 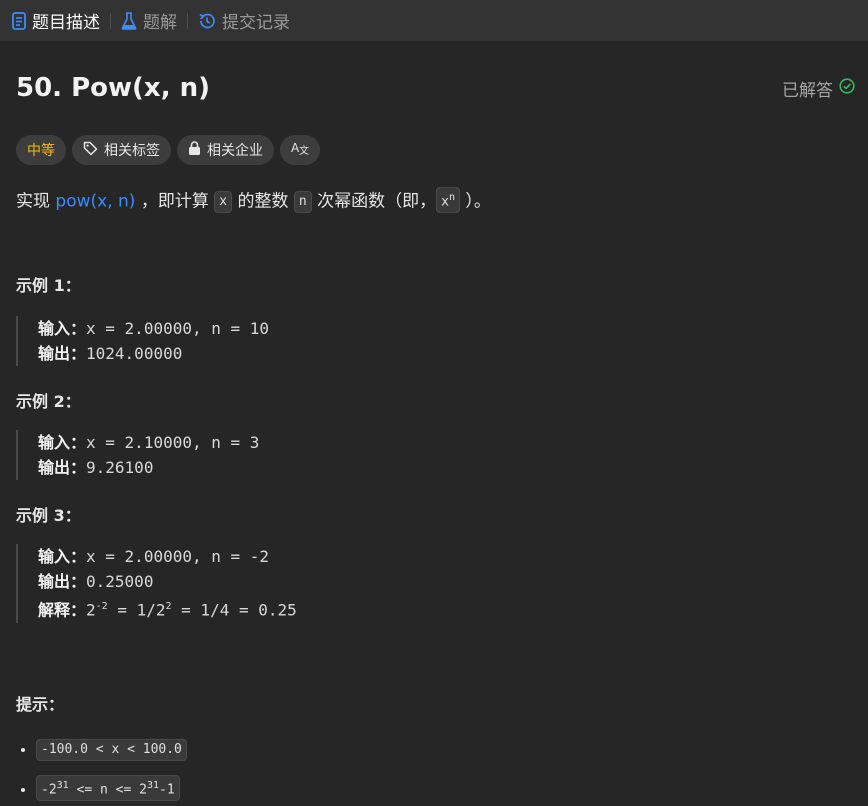 I want to click on history-icon, so click(x=207, y=21).